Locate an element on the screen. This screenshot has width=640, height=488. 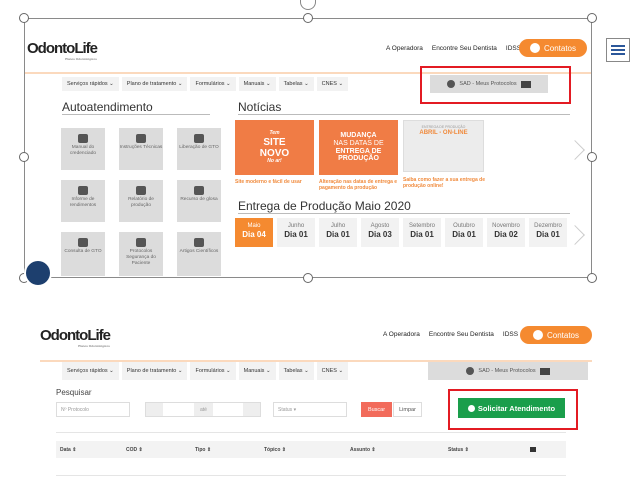
col-assunto: Assunto ⇕ is located at coordinates (399, 450).